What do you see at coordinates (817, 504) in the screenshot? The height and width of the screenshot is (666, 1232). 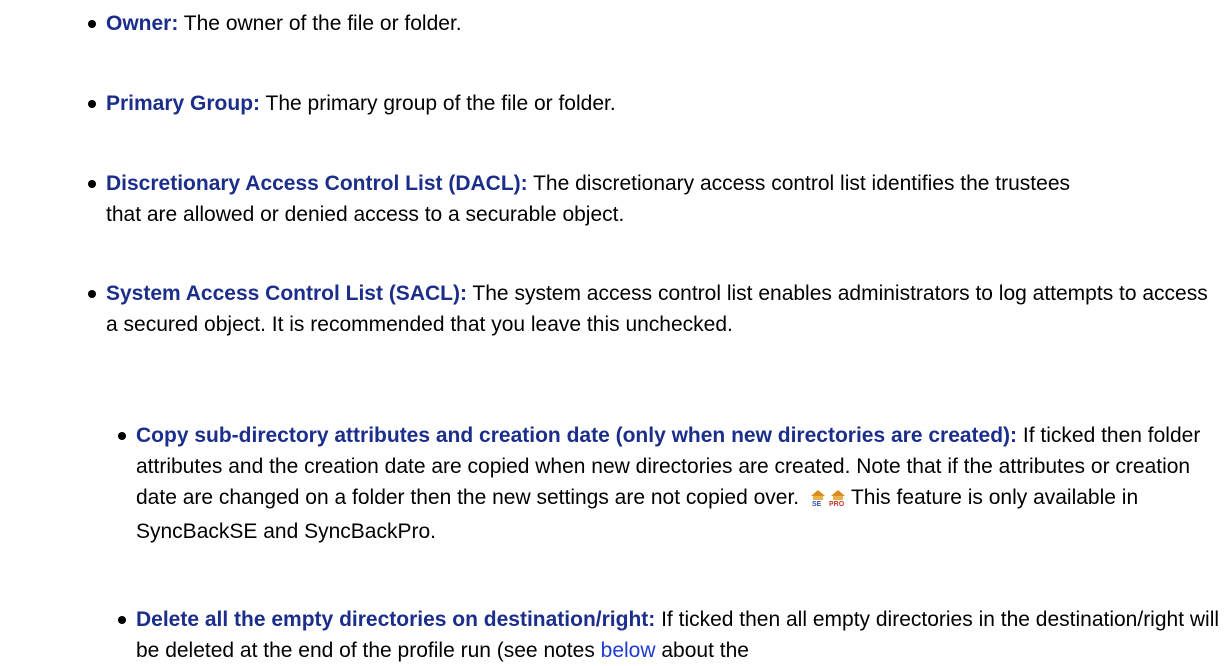 I see `svg-text: SE` at bounding box center [817, 504].